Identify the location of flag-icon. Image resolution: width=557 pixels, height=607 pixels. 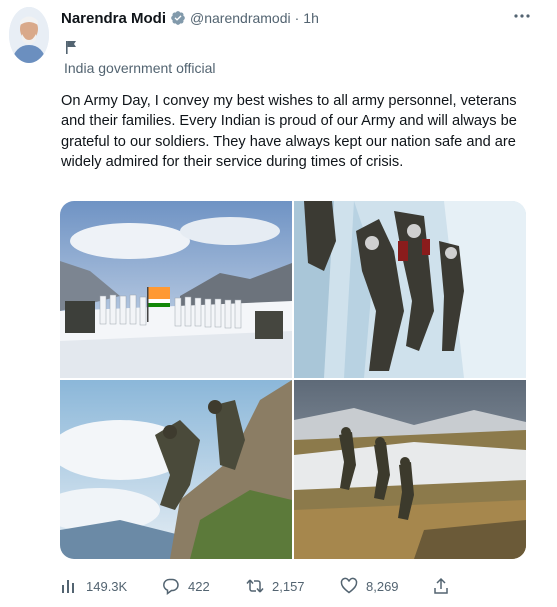
(71, 47).